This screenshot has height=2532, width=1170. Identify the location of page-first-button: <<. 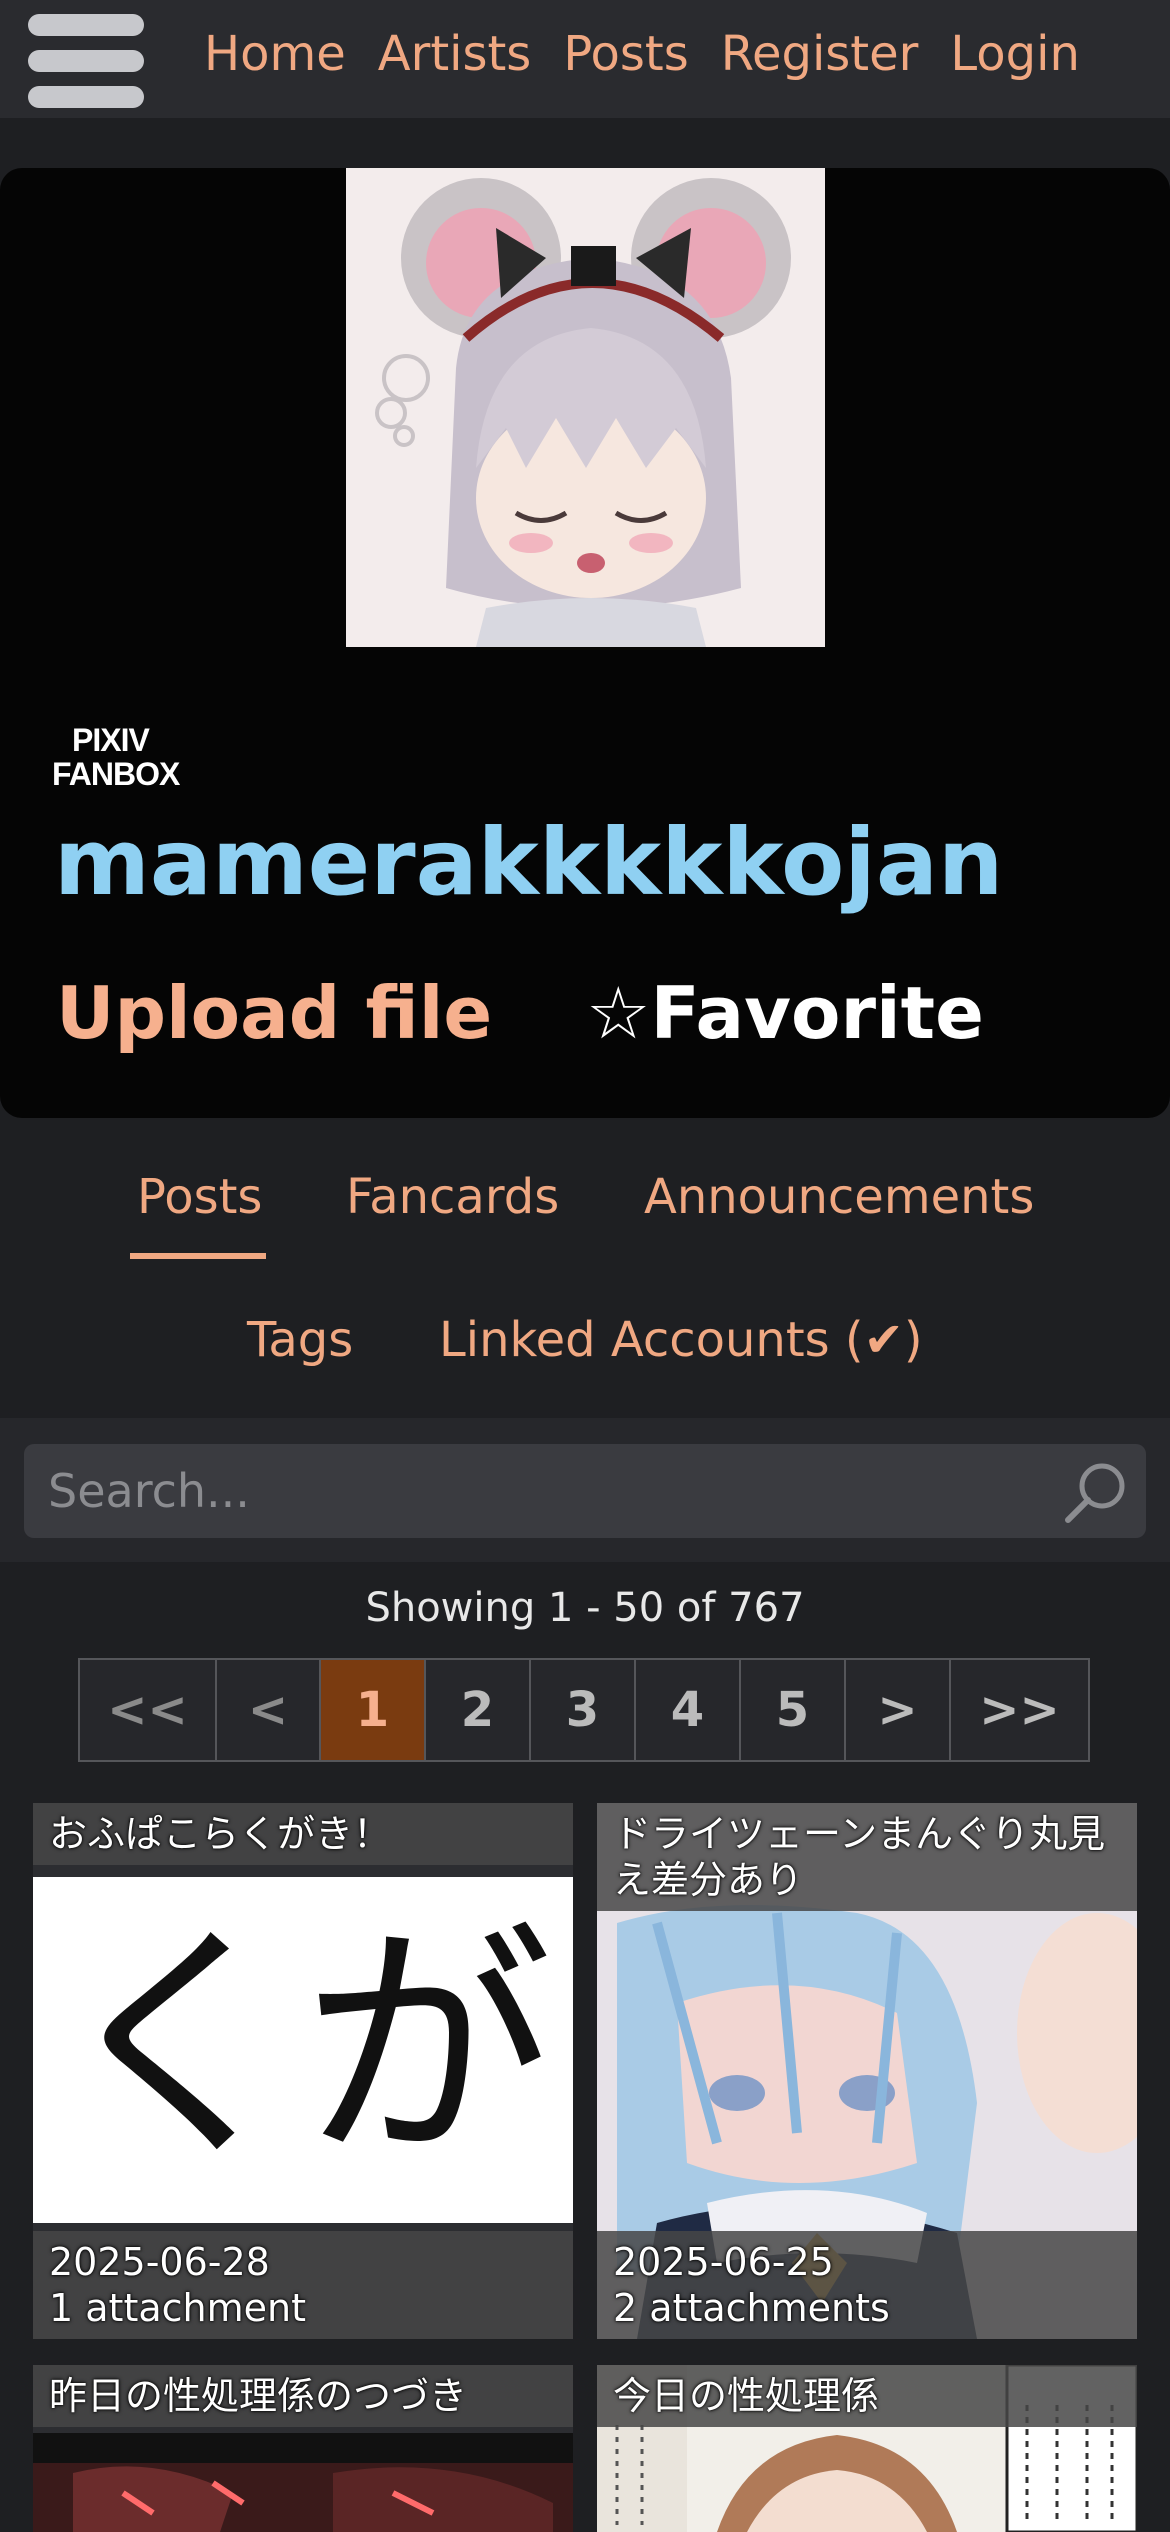
(148, 1710).